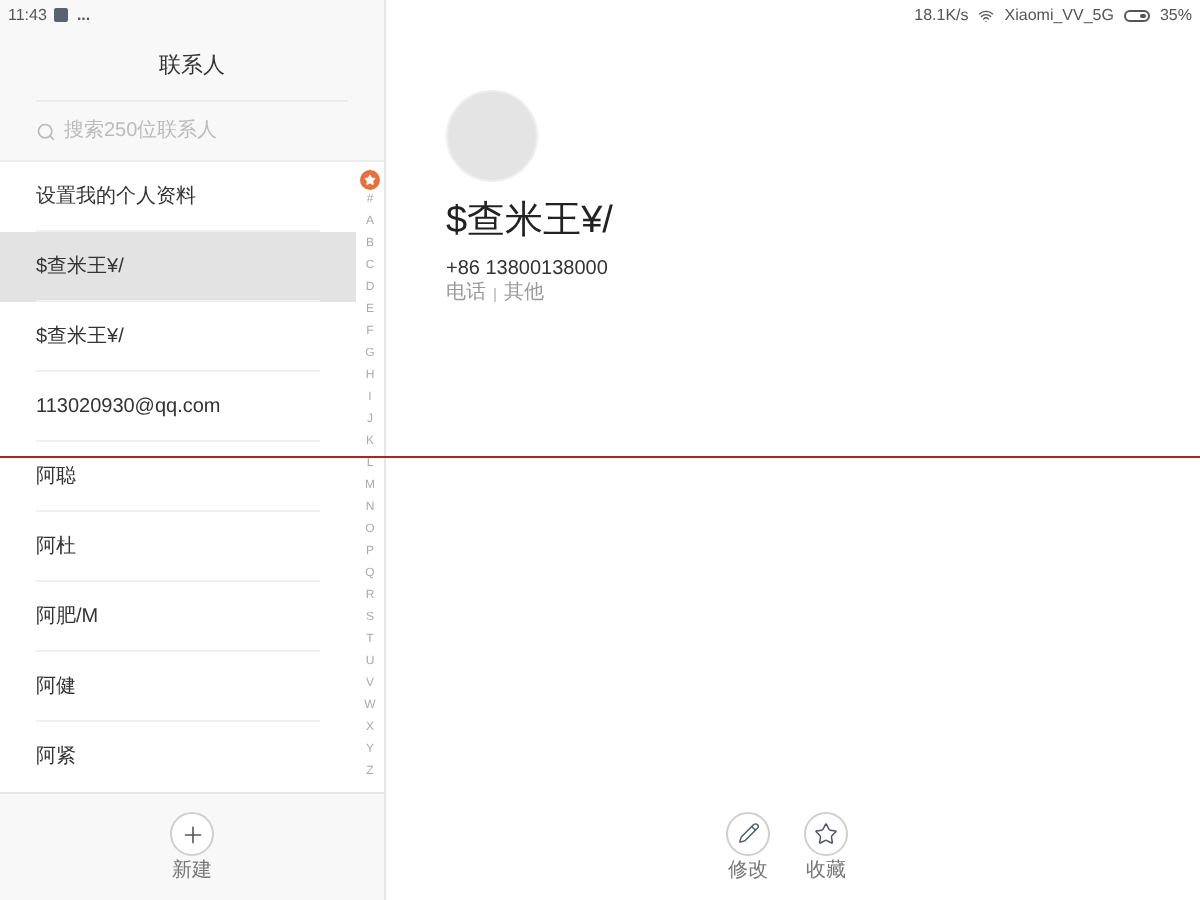 The image size is (1200, 900). Describe the element at coordinates (466, 295) in the screenshot. I see `phone-type: 电话` at that location.